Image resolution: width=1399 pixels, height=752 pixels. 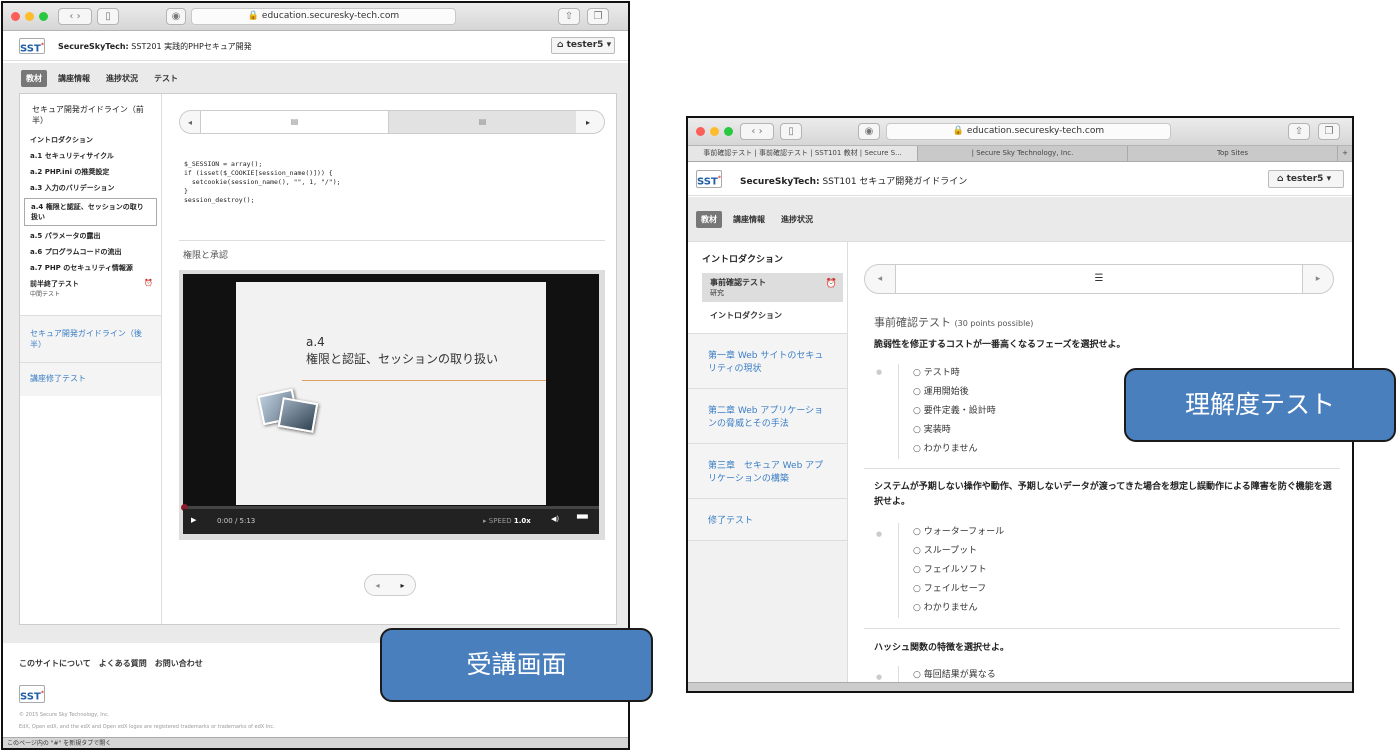 I want to click on radio-option: フェイルソフト, so click(x=958, y=570).